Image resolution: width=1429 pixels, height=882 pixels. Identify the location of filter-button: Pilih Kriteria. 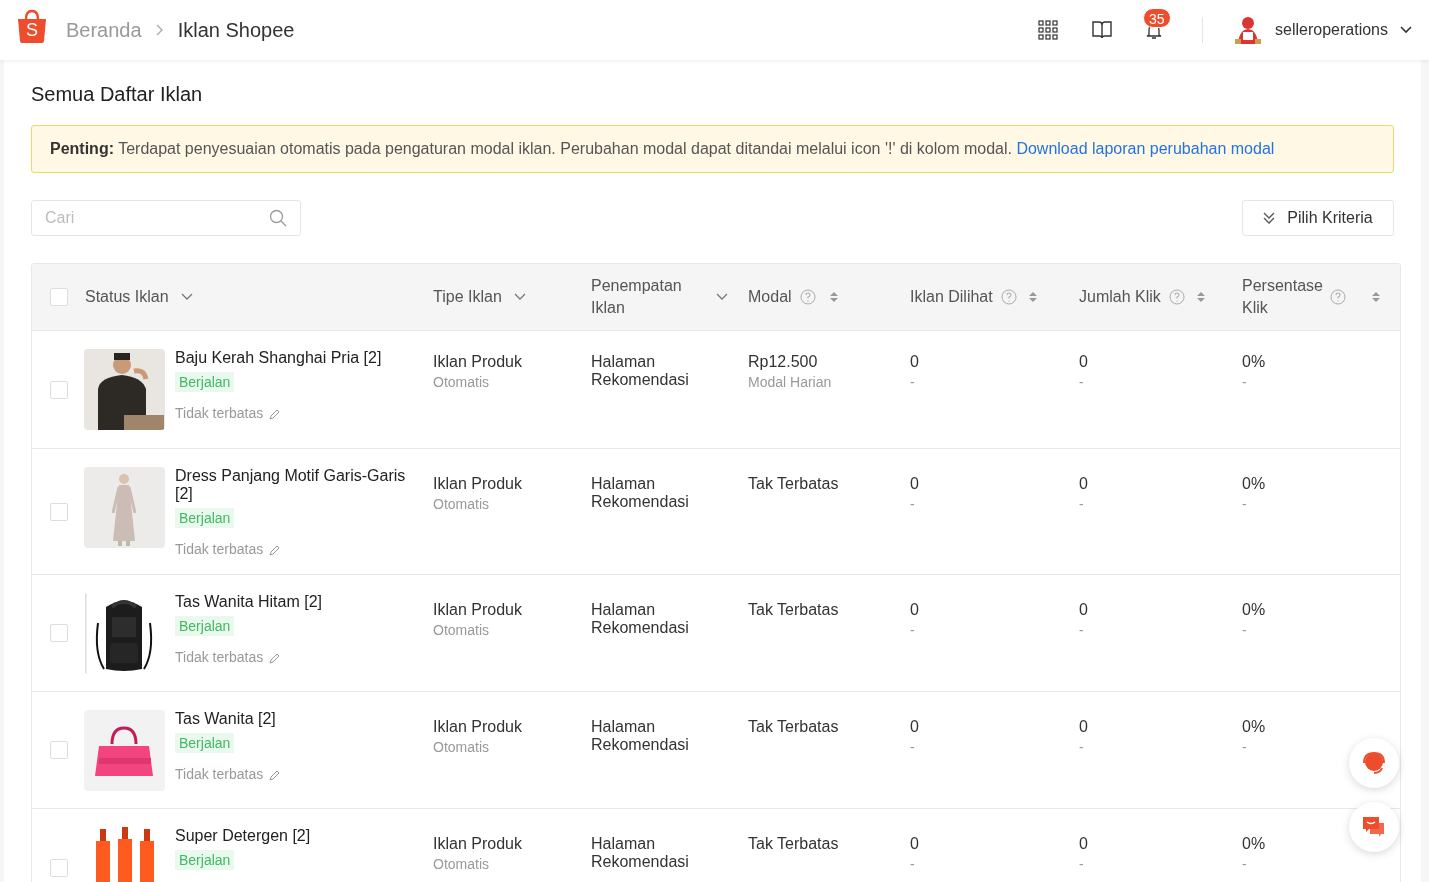
(1318, 218).